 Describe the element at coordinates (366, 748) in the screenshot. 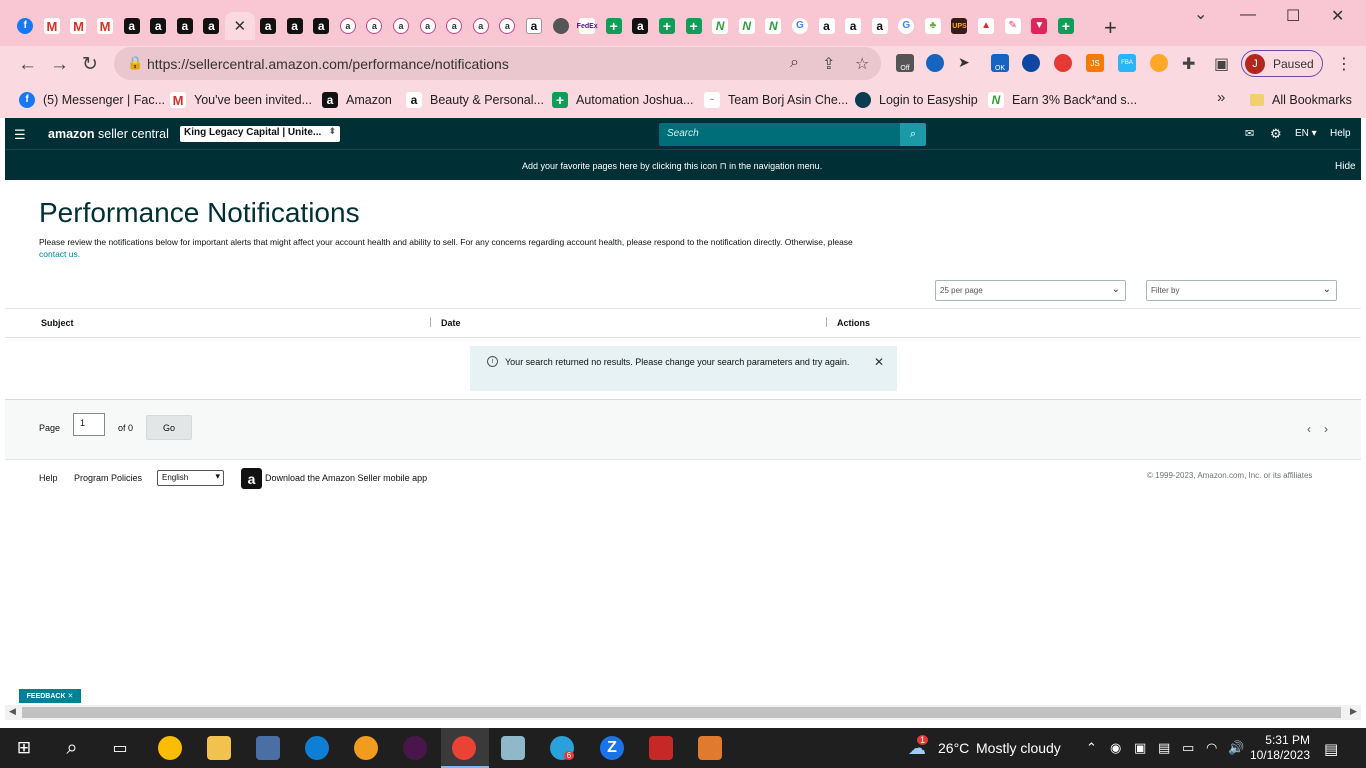

I see `vpn-icon` at that location.